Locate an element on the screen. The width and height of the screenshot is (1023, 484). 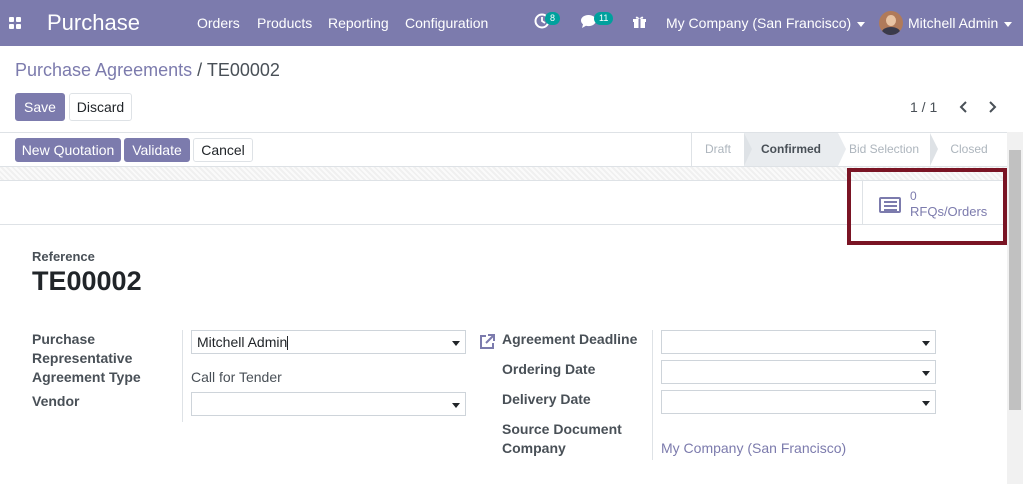
reference-label: Reference is located at coordinates (63, 256).